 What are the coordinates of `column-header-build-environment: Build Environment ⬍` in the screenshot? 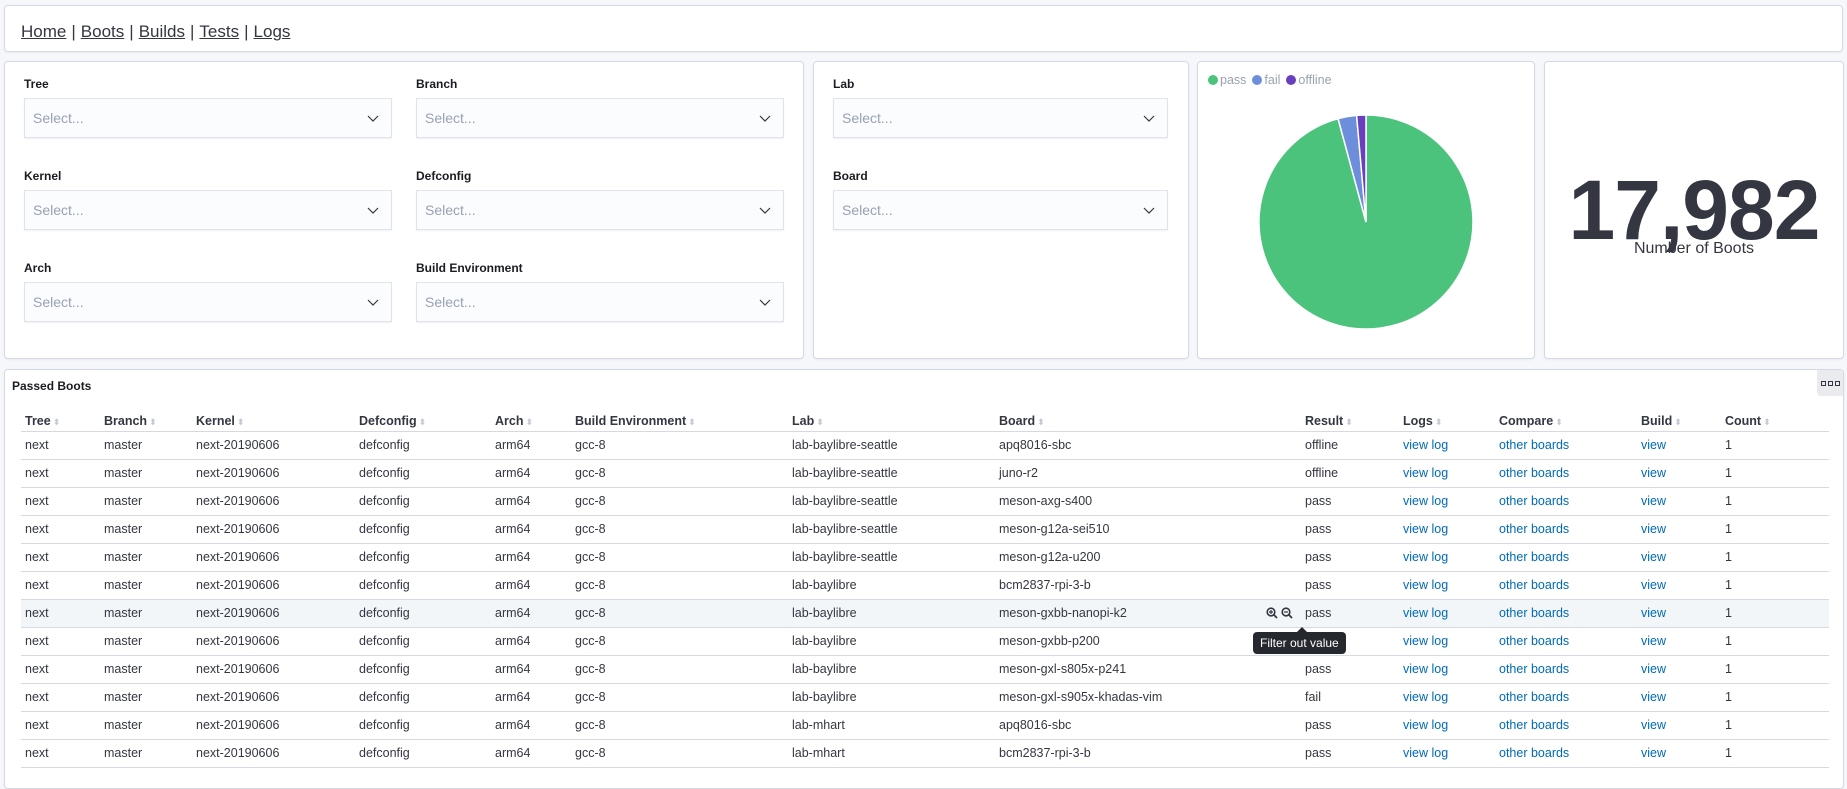 It's located at (679, 422).